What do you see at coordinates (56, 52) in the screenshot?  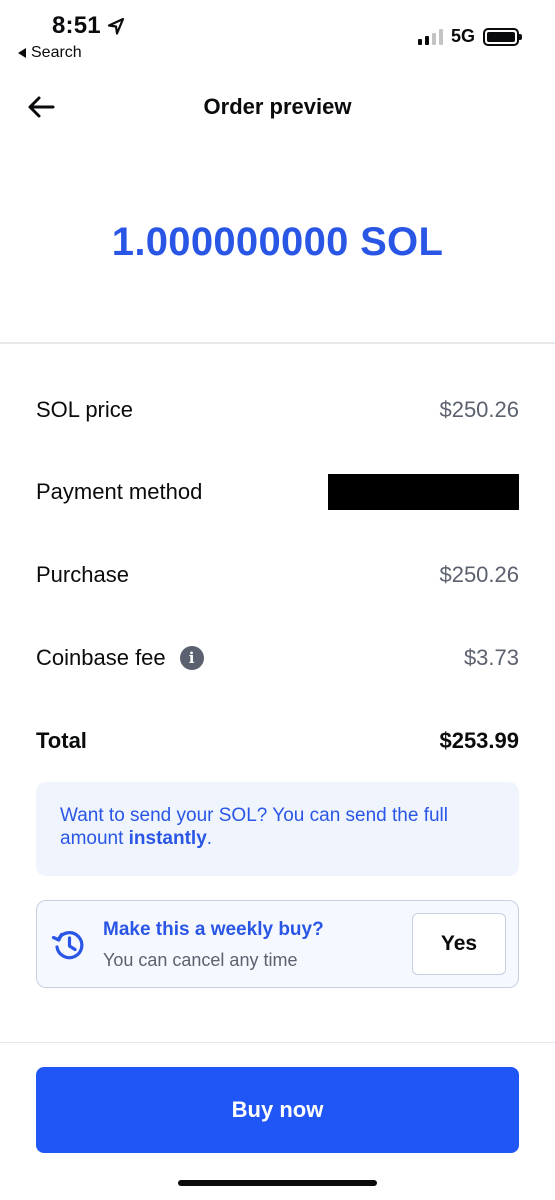 I see `status-back-label: Search` at bounding box center [56, 52].